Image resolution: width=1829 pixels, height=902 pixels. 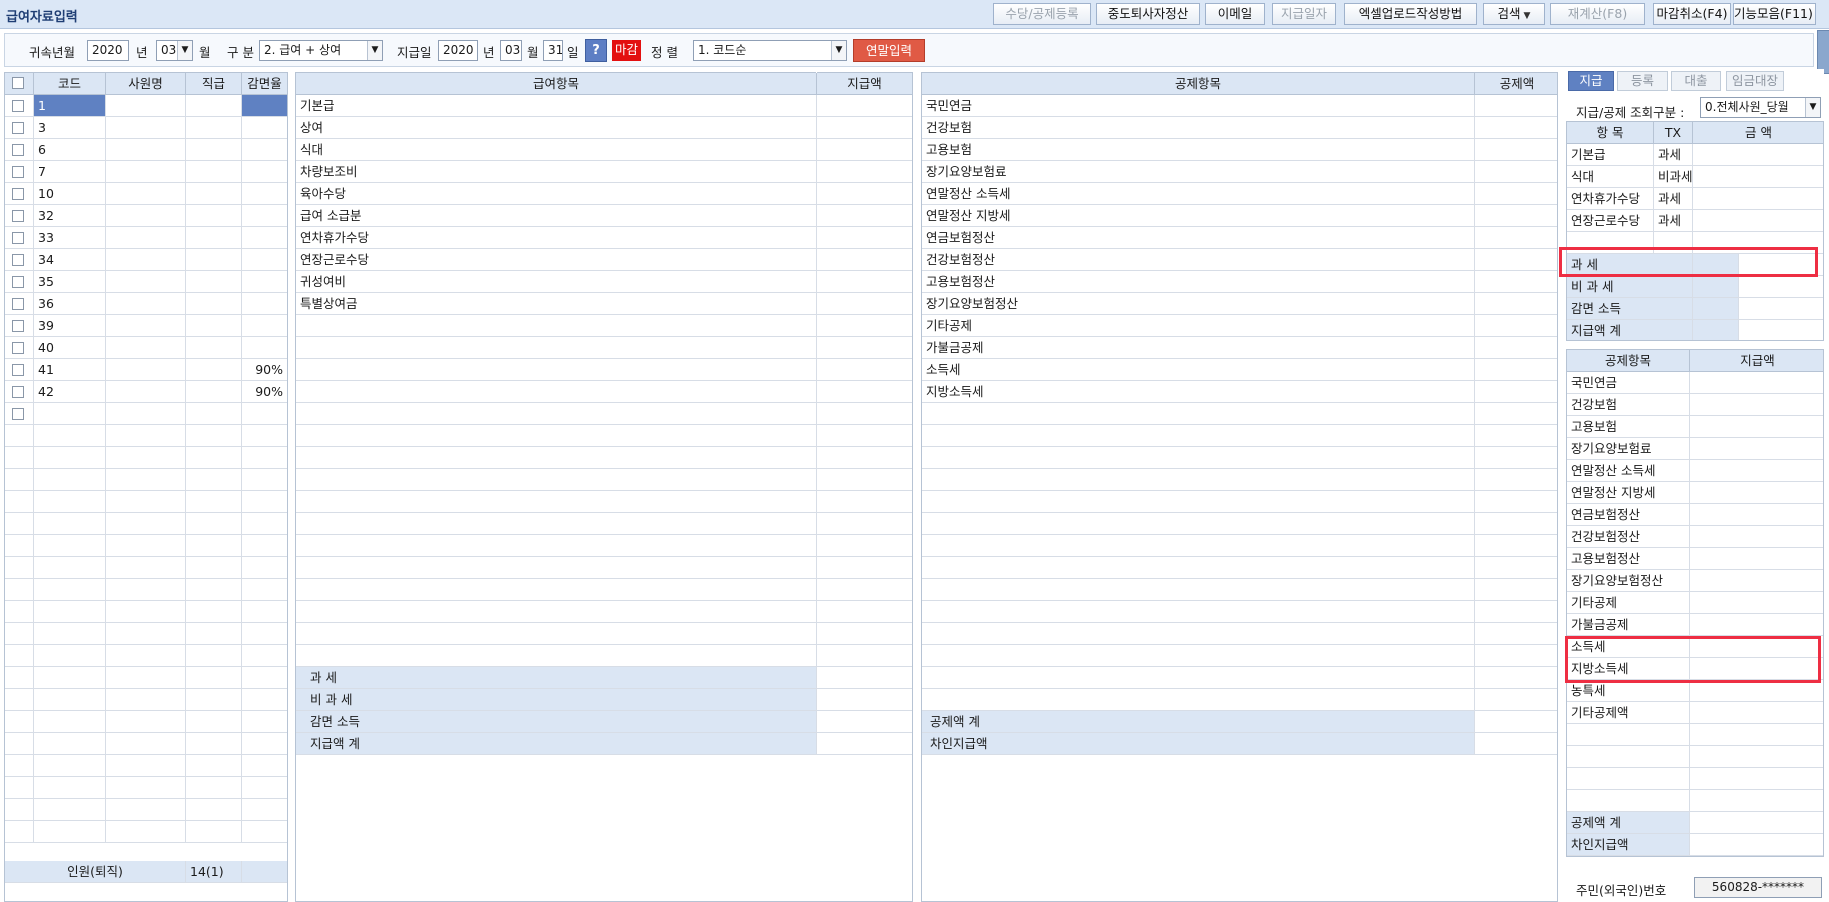 What do you see at coordinates (70, 83) in the screenshot?
I see `header-code: 코드` at bounding box center [70, 83].